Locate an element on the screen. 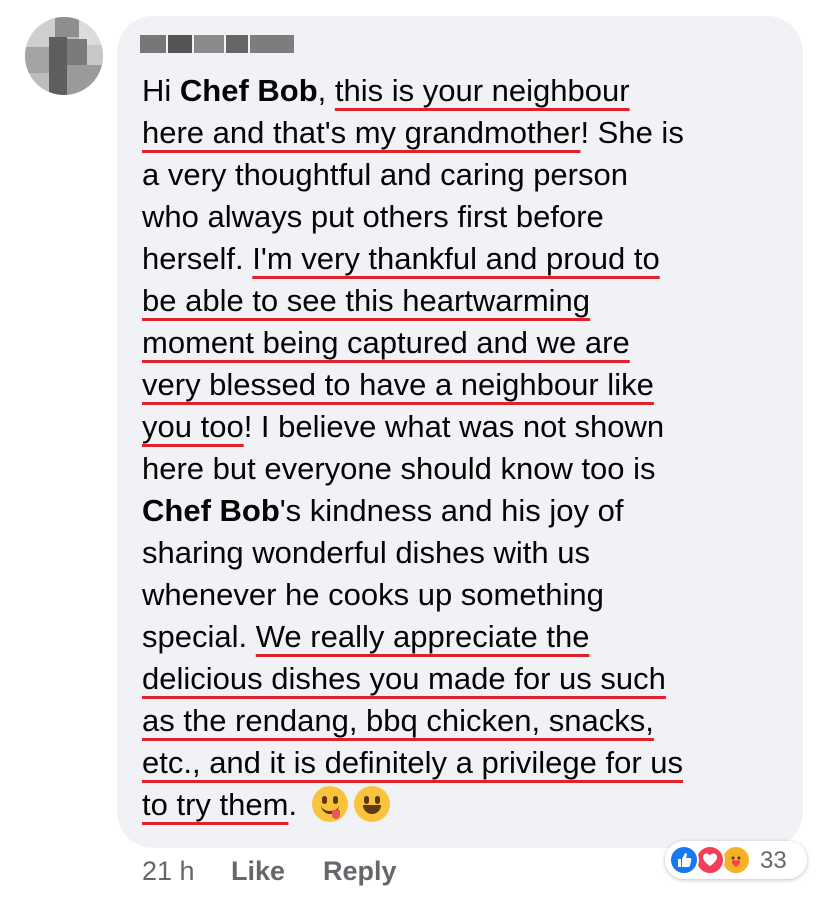 The image size is (828, 899). like-button: Like is located at coordinates (258, 871).